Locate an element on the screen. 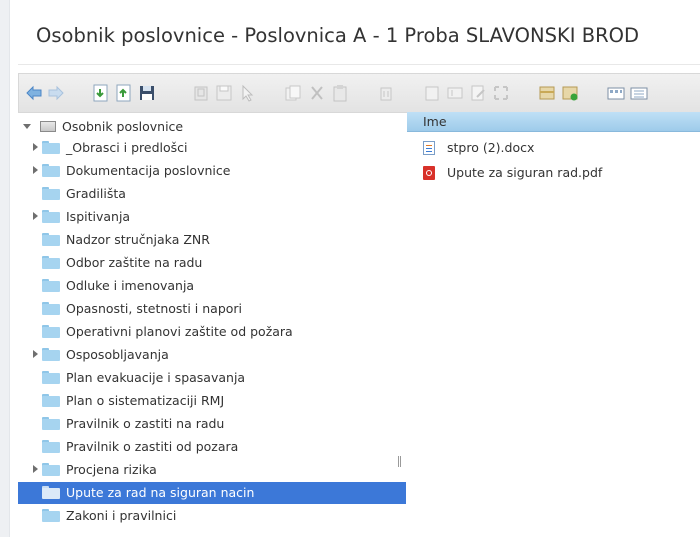  tree-item-label: Zakoni i pravilnici is located at coordinates (121, 515).